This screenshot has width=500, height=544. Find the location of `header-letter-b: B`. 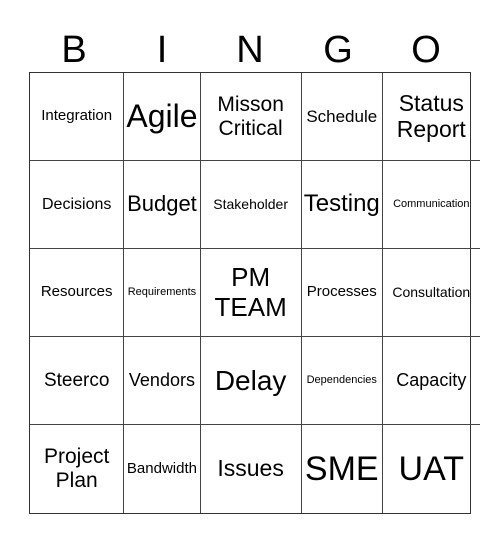

header-letter-b: B is located at coordinates (74, 50).